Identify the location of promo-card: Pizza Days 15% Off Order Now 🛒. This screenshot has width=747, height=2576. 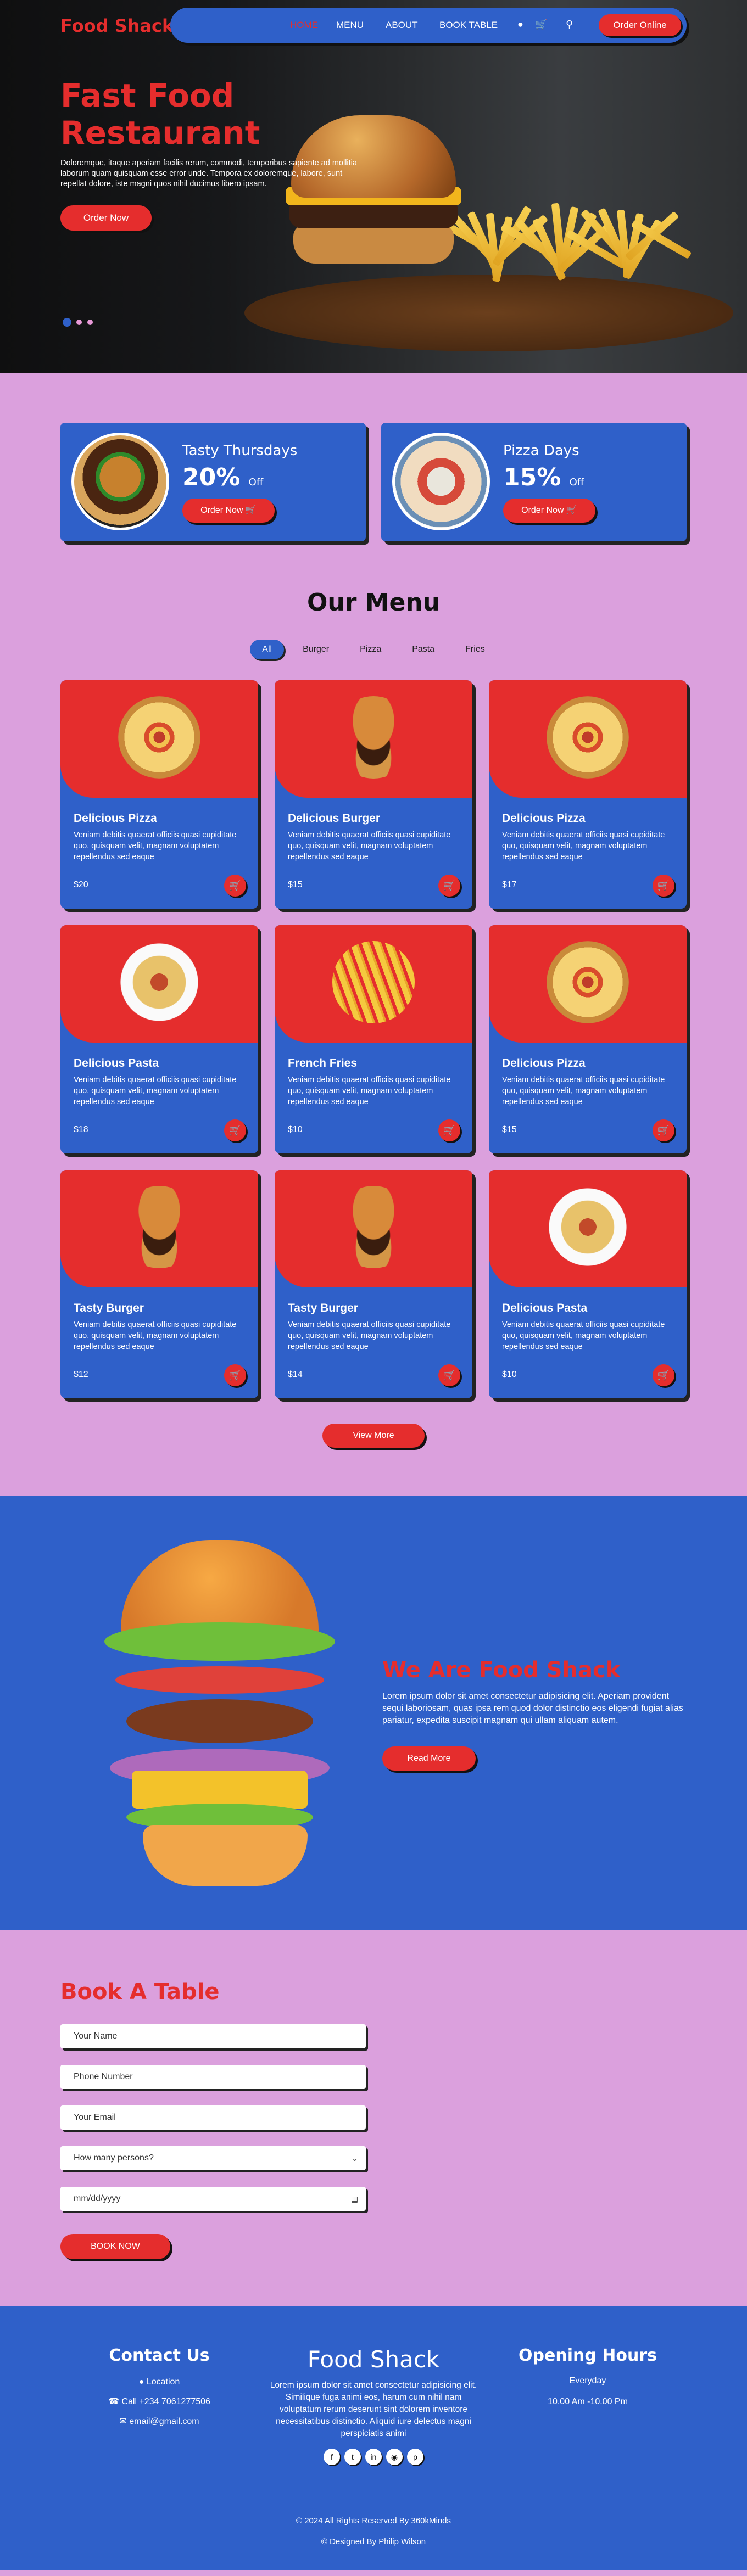
(534, 482).